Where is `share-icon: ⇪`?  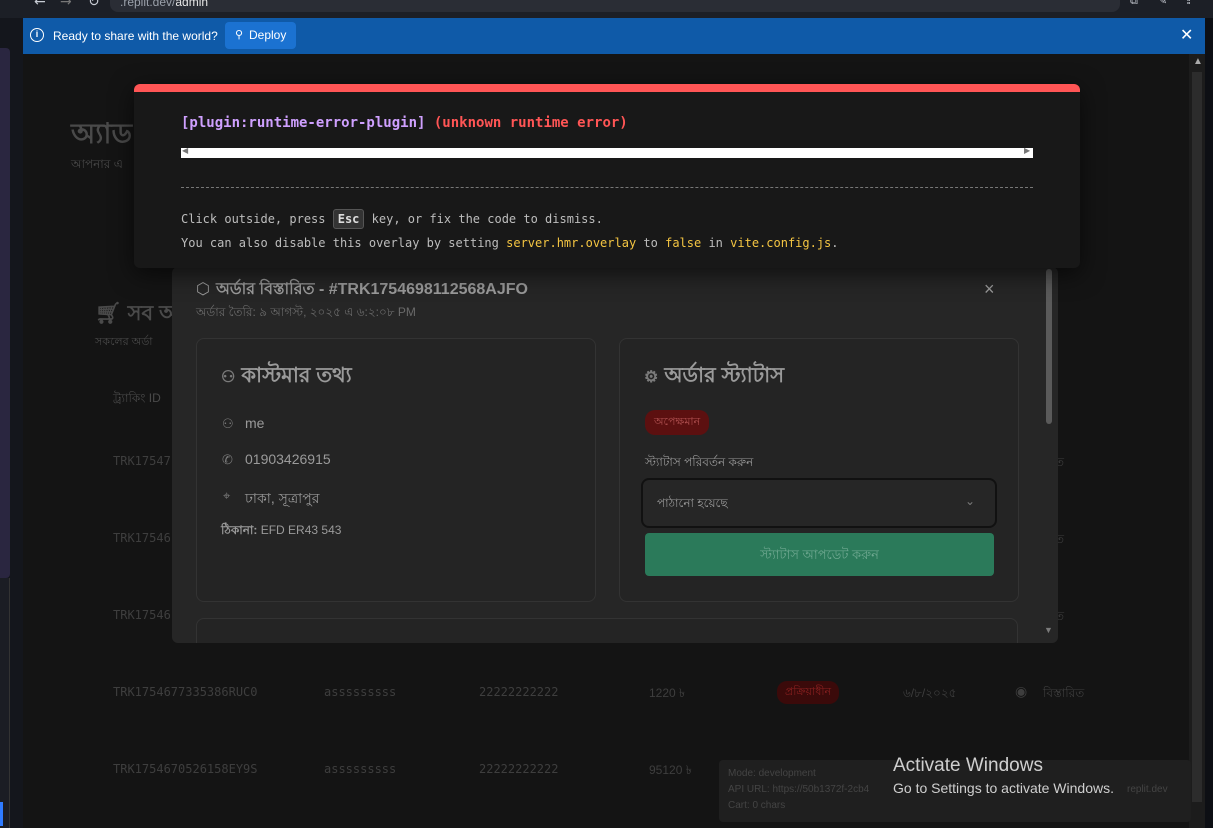 share-icon: ⇪ is located at coordinates (1188, 3).